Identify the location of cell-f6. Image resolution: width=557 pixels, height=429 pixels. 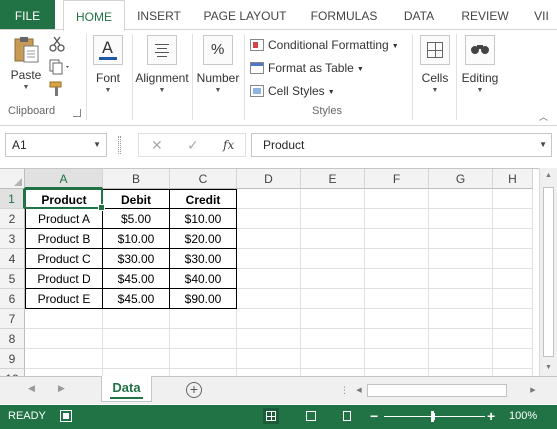
(397, 299).